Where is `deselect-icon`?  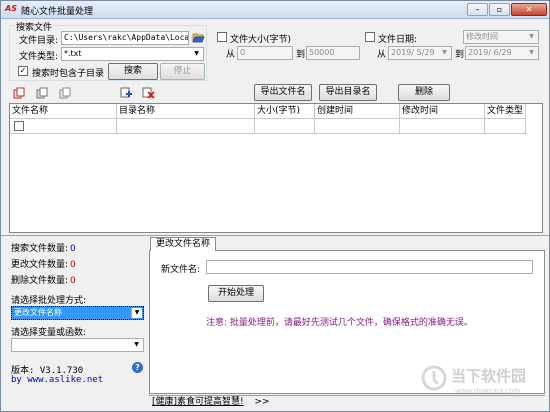 deselect-icon is located at coordinates (65, 93).